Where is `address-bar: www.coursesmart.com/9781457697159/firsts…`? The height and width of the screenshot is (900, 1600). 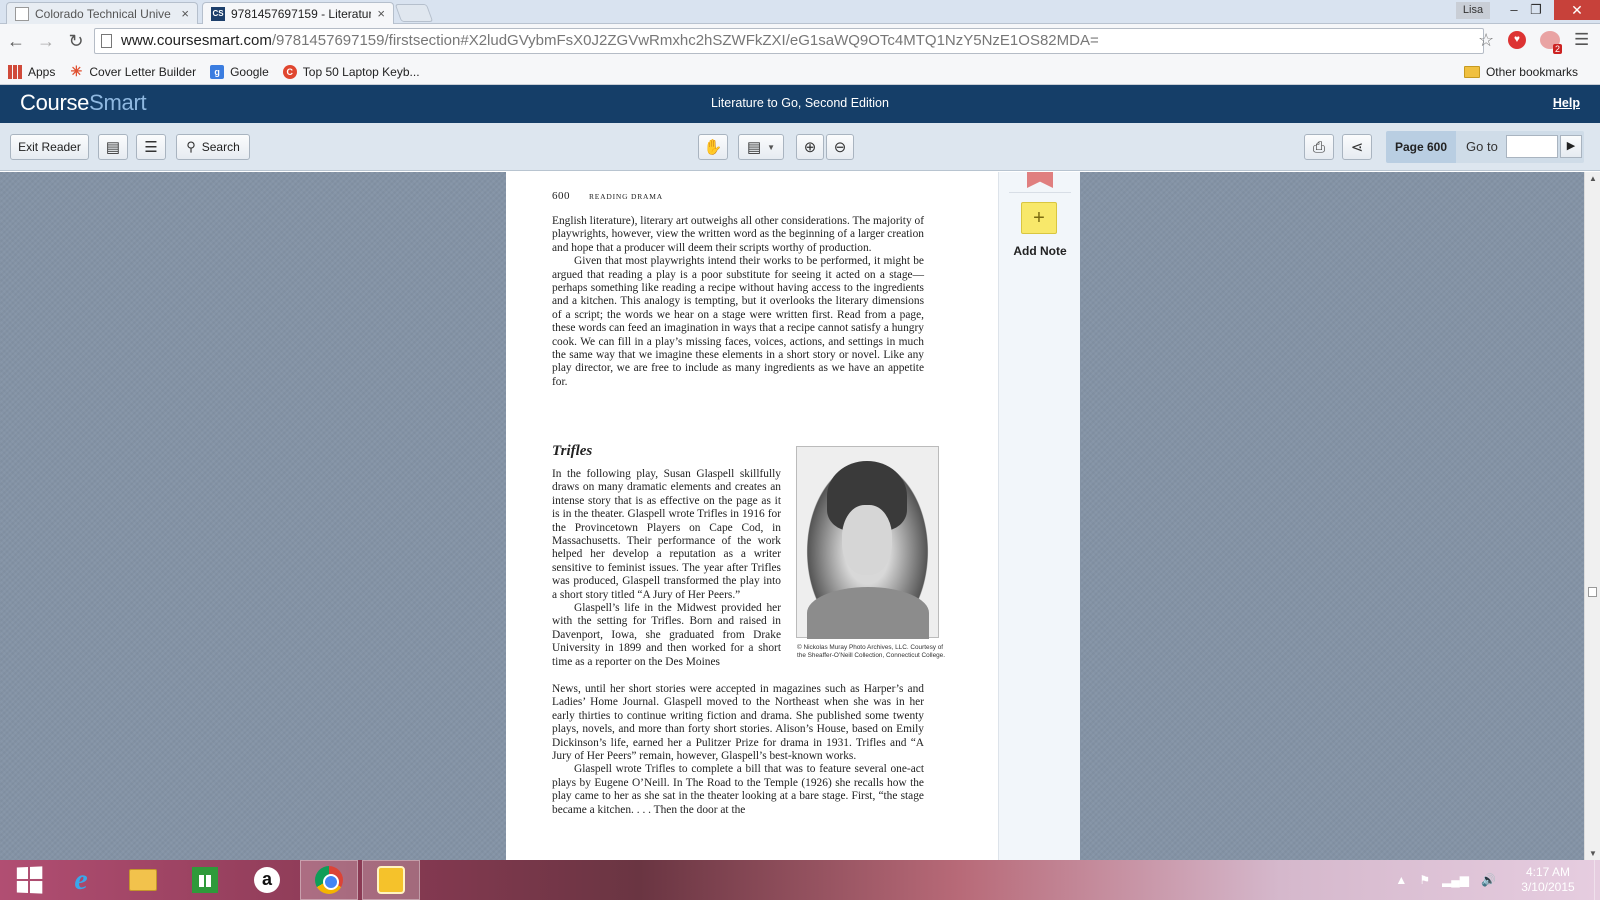
address-bar: www.coursesmart.com/9781457697159/firsts… is located at coordinates (789, 41).